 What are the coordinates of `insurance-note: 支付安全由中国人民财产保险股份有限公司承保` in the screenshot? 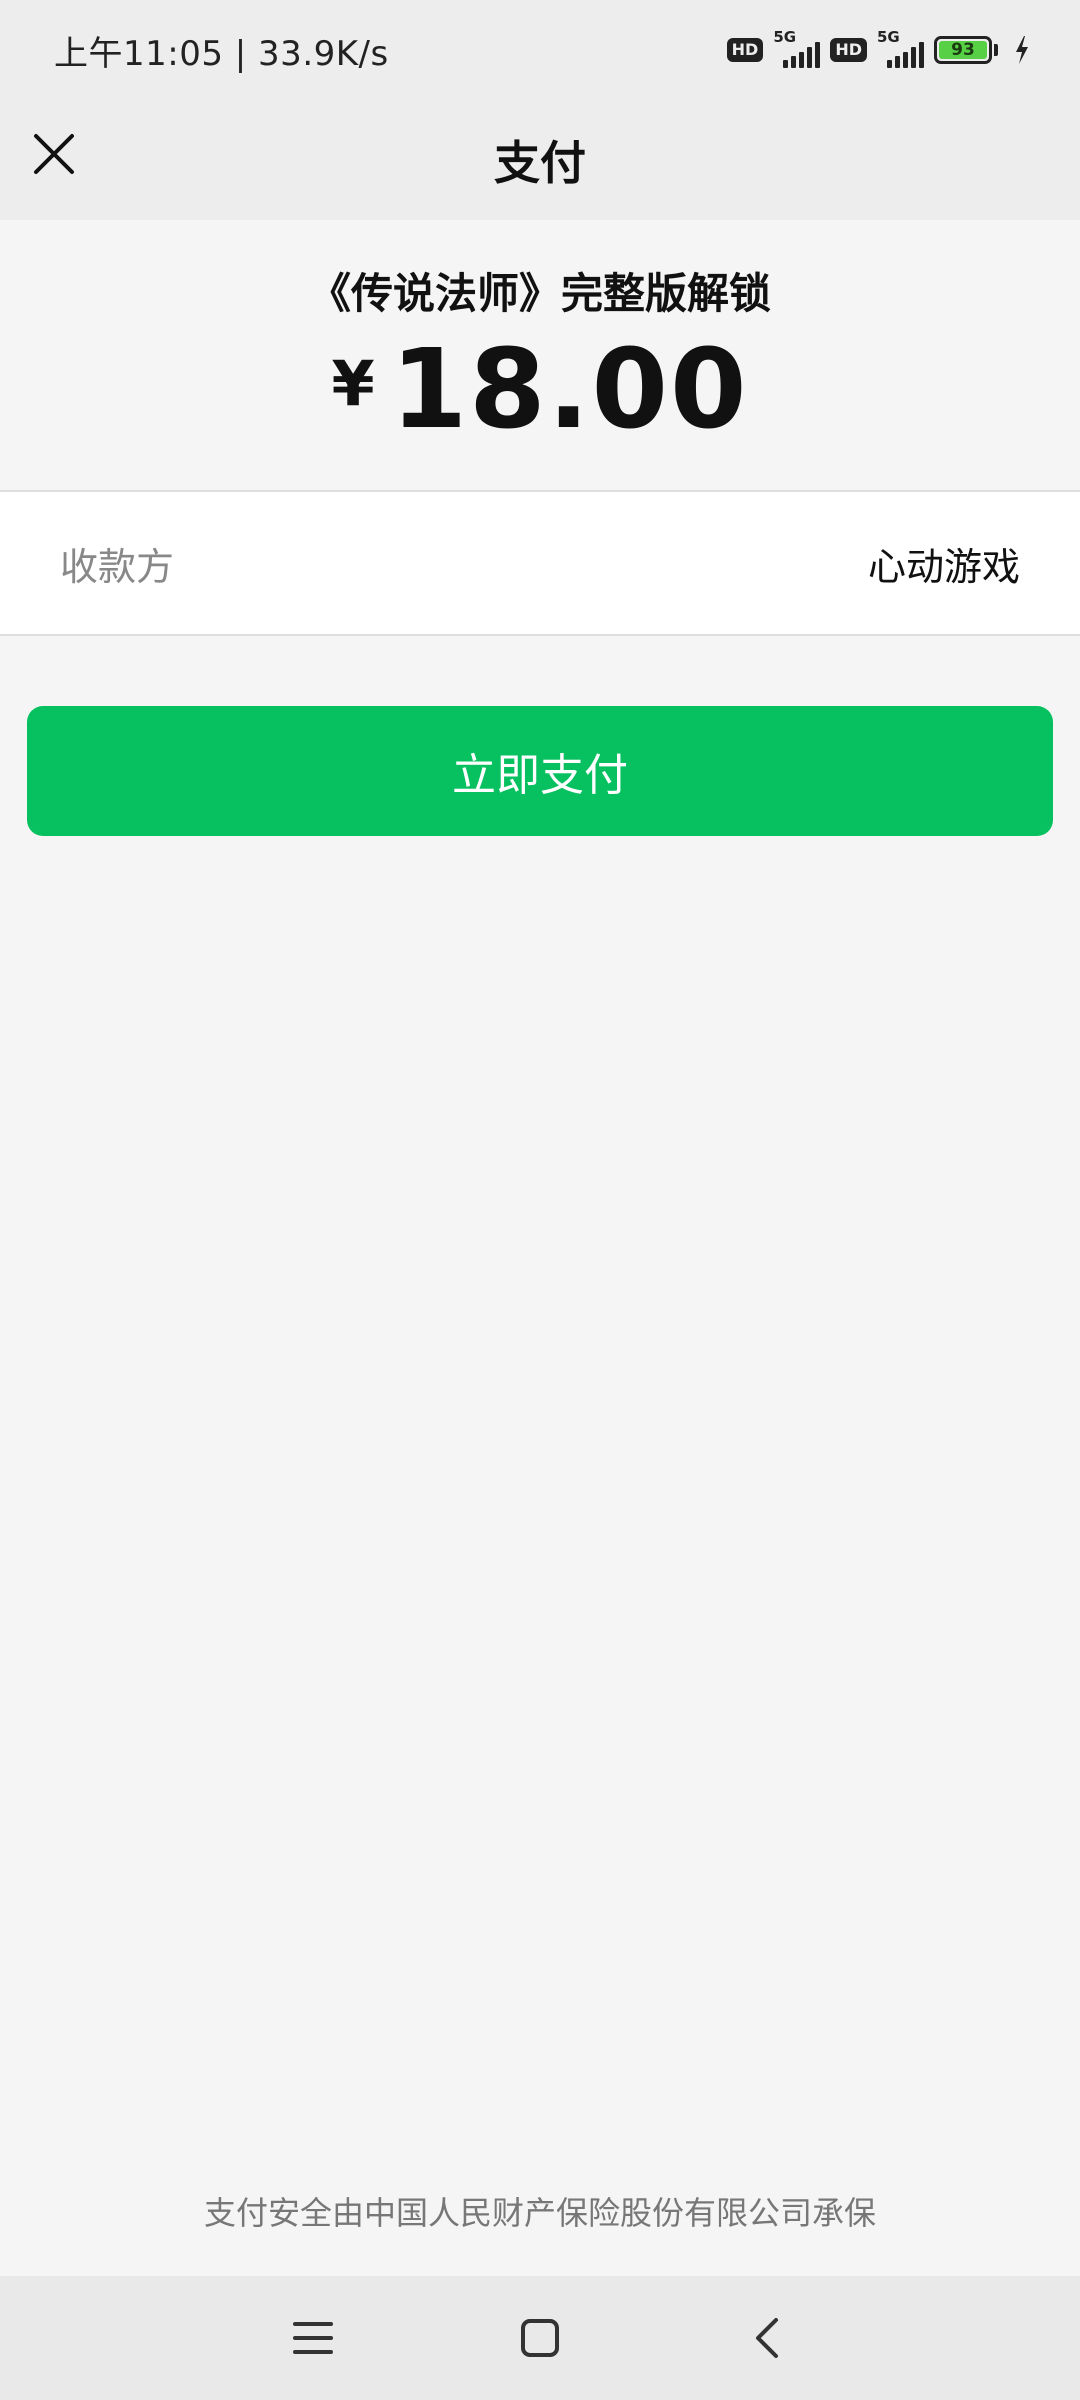 It's located at (539, 2213).